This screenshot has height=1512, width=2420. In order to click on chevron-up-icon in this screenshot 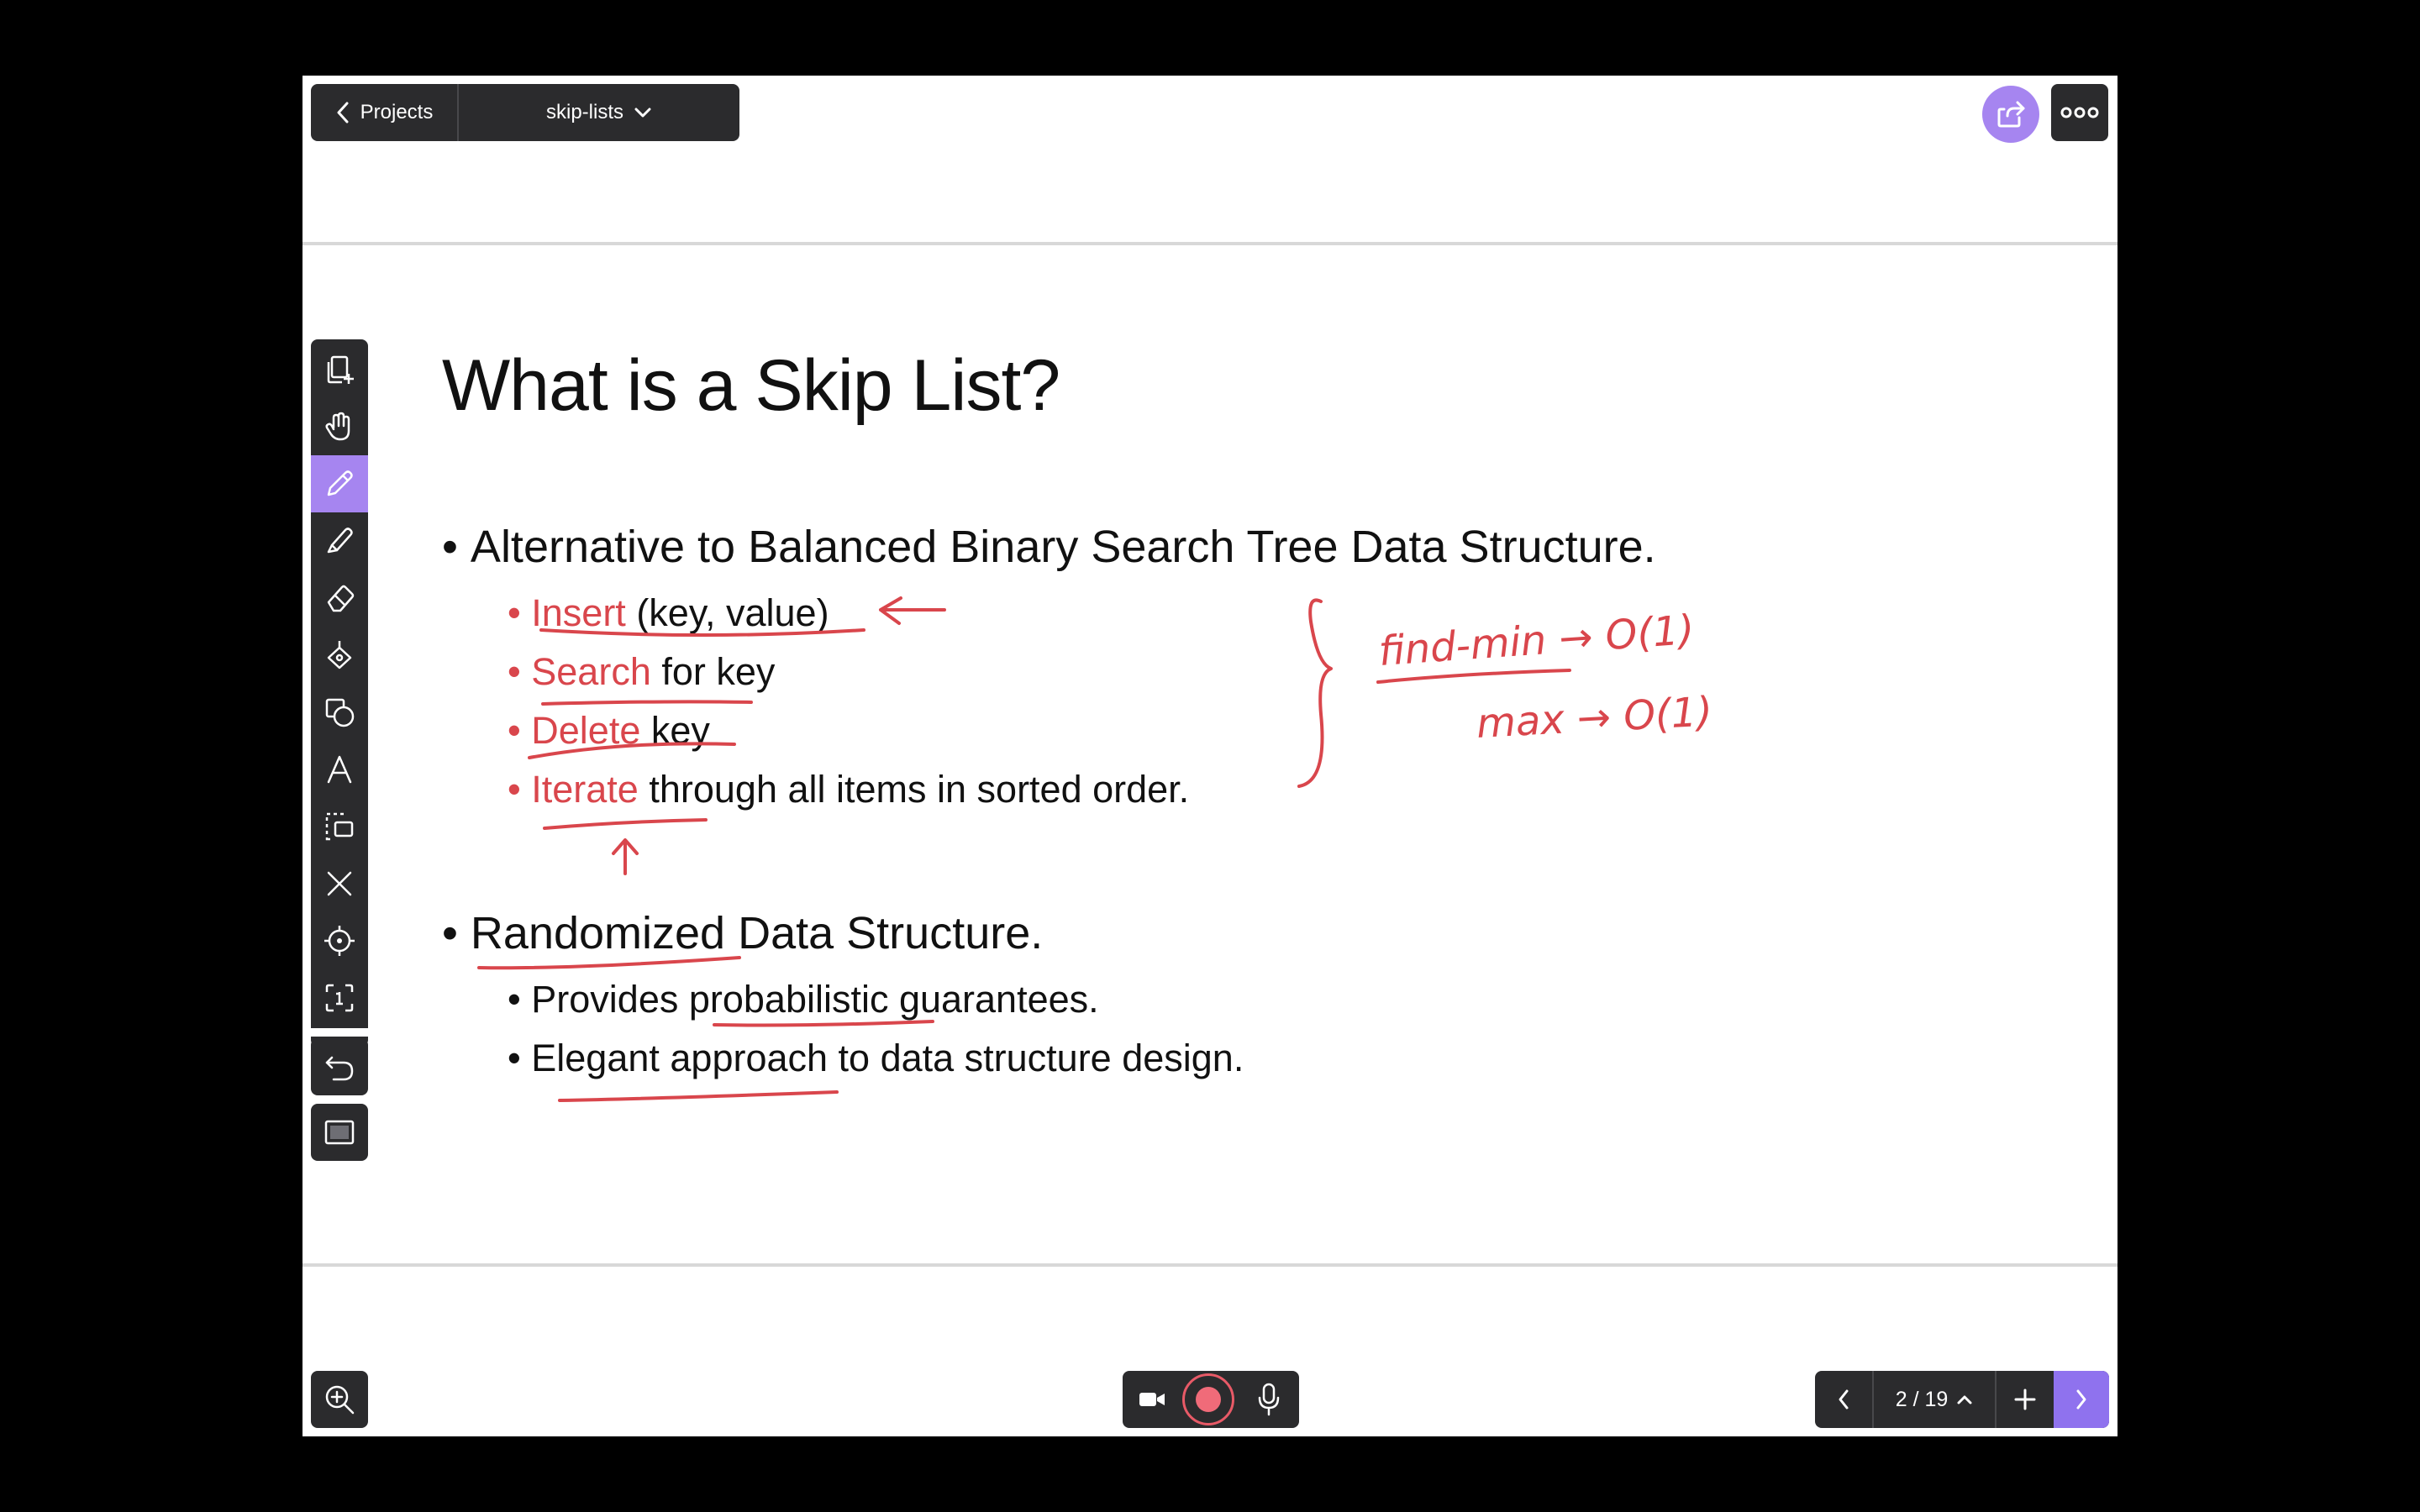, I will do `click(1965, 1399)`.